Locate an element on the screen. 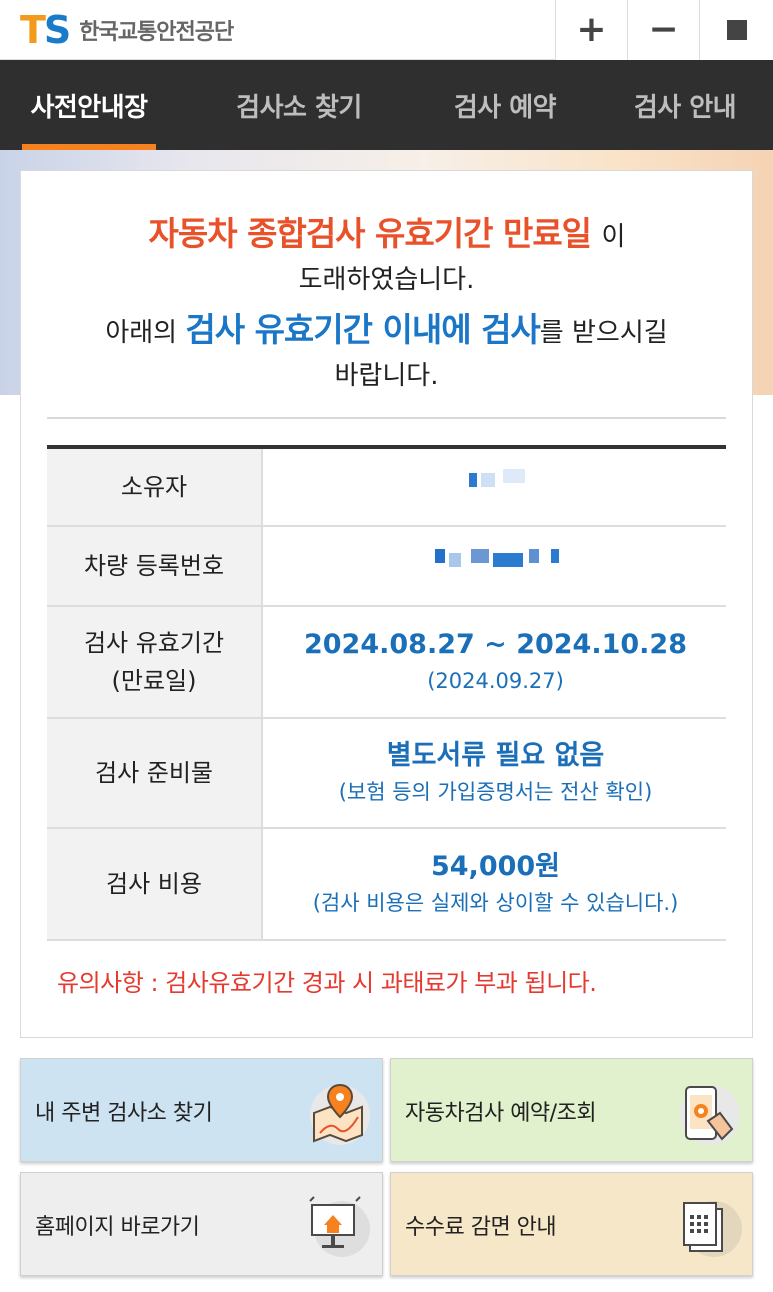  org-name: 한국교통안전공단 is located at coordinates (156, 32).